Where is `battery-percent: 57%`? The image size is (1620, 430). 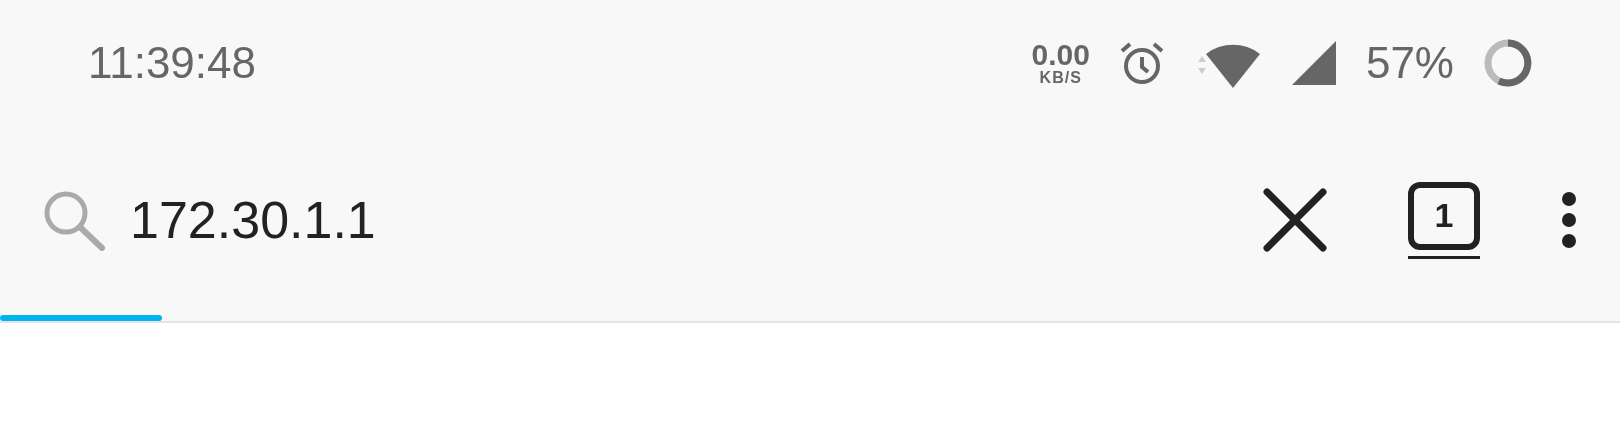
battery-percent: 57% is located at coordinates (1409, 62).